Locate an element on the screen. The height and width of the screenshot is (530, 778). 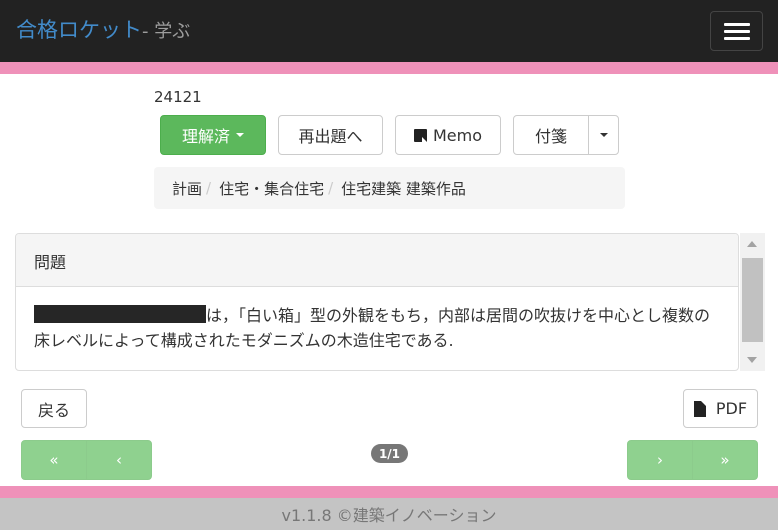
top-accent-bar is located at coordinates (389, 68).